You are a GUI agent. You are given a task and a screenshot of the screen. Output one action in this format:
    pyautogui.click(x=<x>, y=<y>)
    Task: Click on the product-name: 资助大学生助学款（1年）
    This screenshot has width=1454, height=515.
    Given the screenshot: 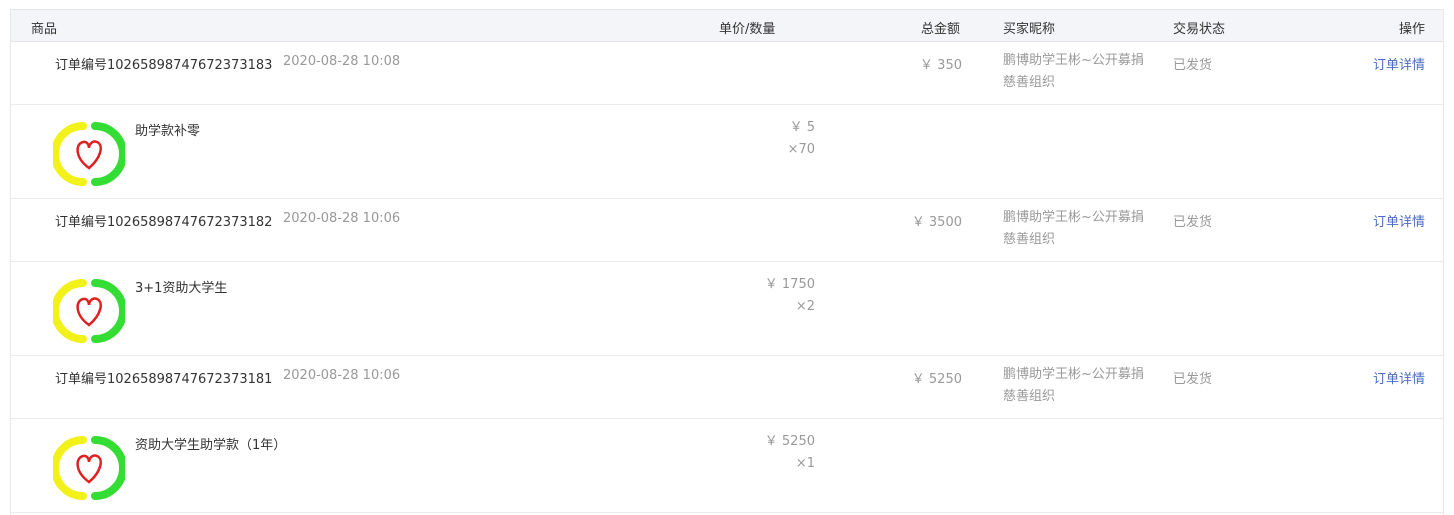 What is the action you would take?
    pyautogui.click(x=210, y=443)
    